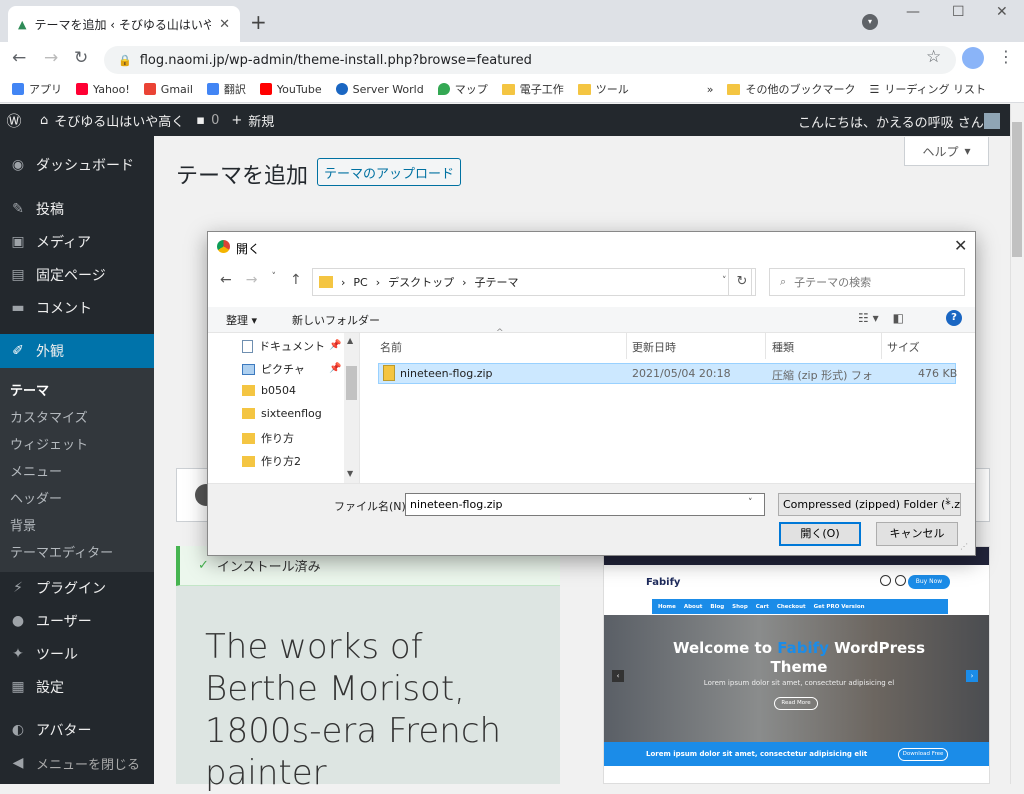 The width and height of the screenshot is (1024, 794). What do you see at coordinates (750, 503) in the screenshot?
I see `filename-dropdown-icon: ˅` at bounding box center [750, 503].